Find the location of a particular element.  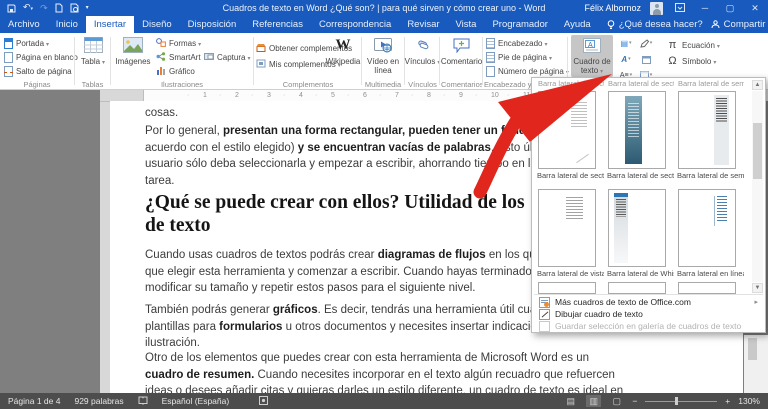

tab-ayuda: Ayuda is located at coordinates (577, 24).